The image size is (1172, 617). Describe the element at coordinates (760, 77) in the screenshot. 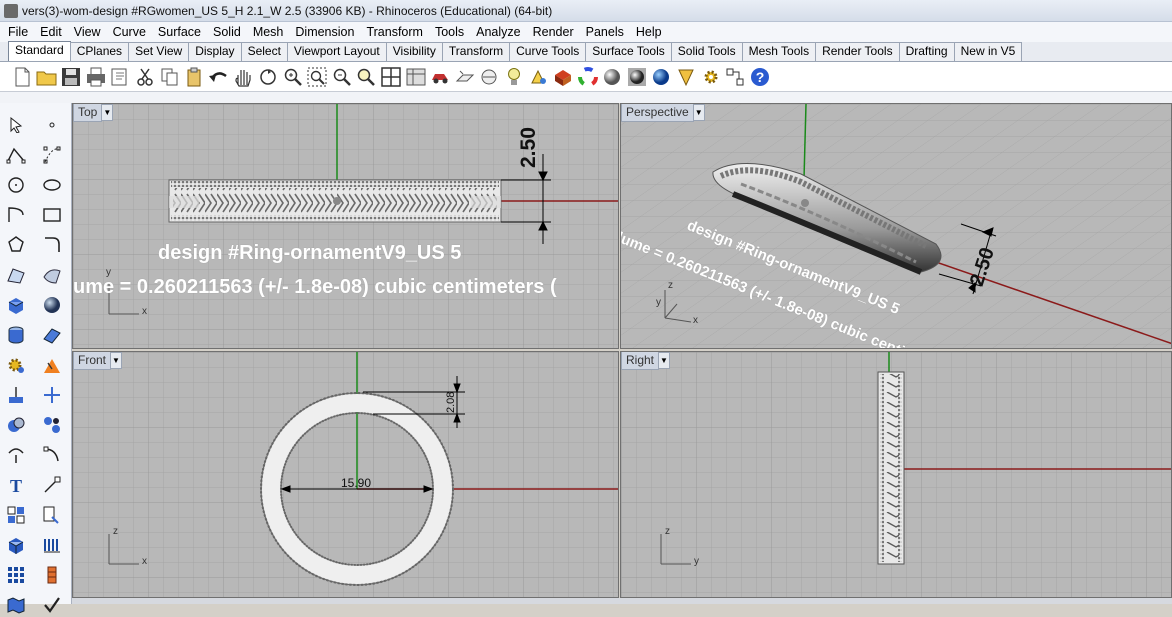

I see `help-icon: ?` at that location.